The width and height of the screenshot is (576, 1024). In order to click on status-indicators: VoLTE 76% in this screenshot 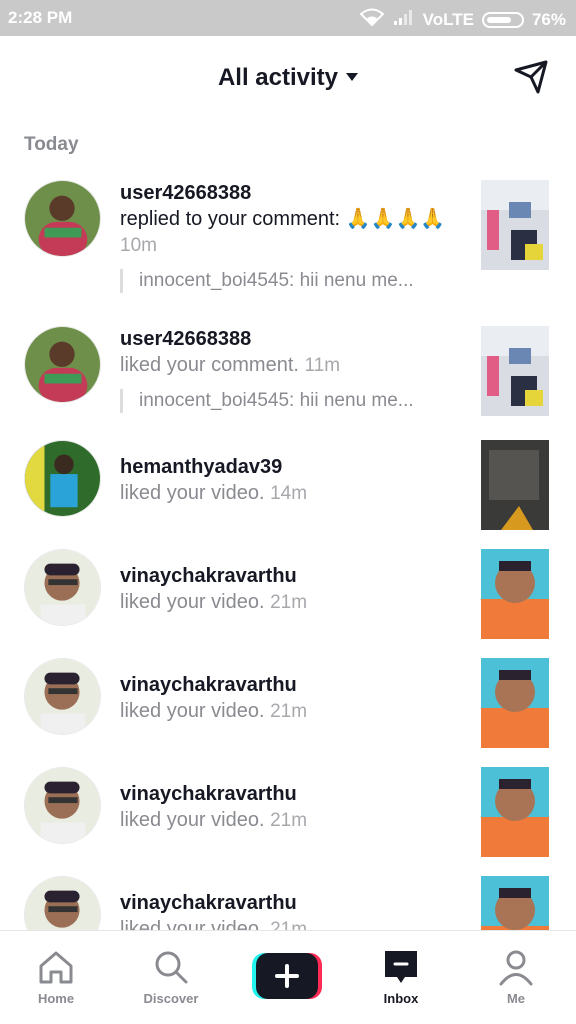, I will do `click(462, 19)`.